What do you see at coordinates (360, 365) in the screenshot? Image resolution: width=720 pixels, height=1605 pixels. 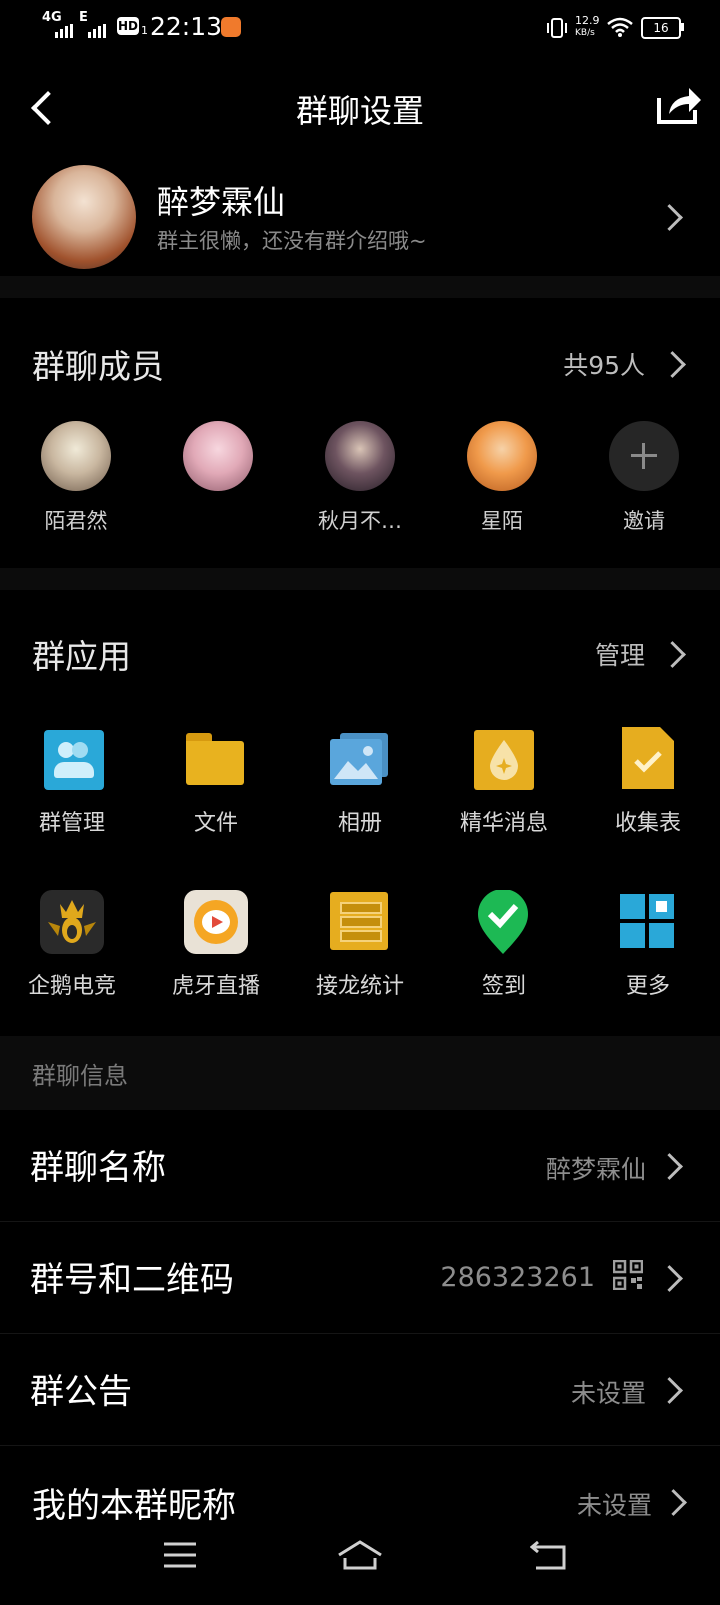 I see `members-header: 群聊成员 共95人` at bounding box center [360, 365].